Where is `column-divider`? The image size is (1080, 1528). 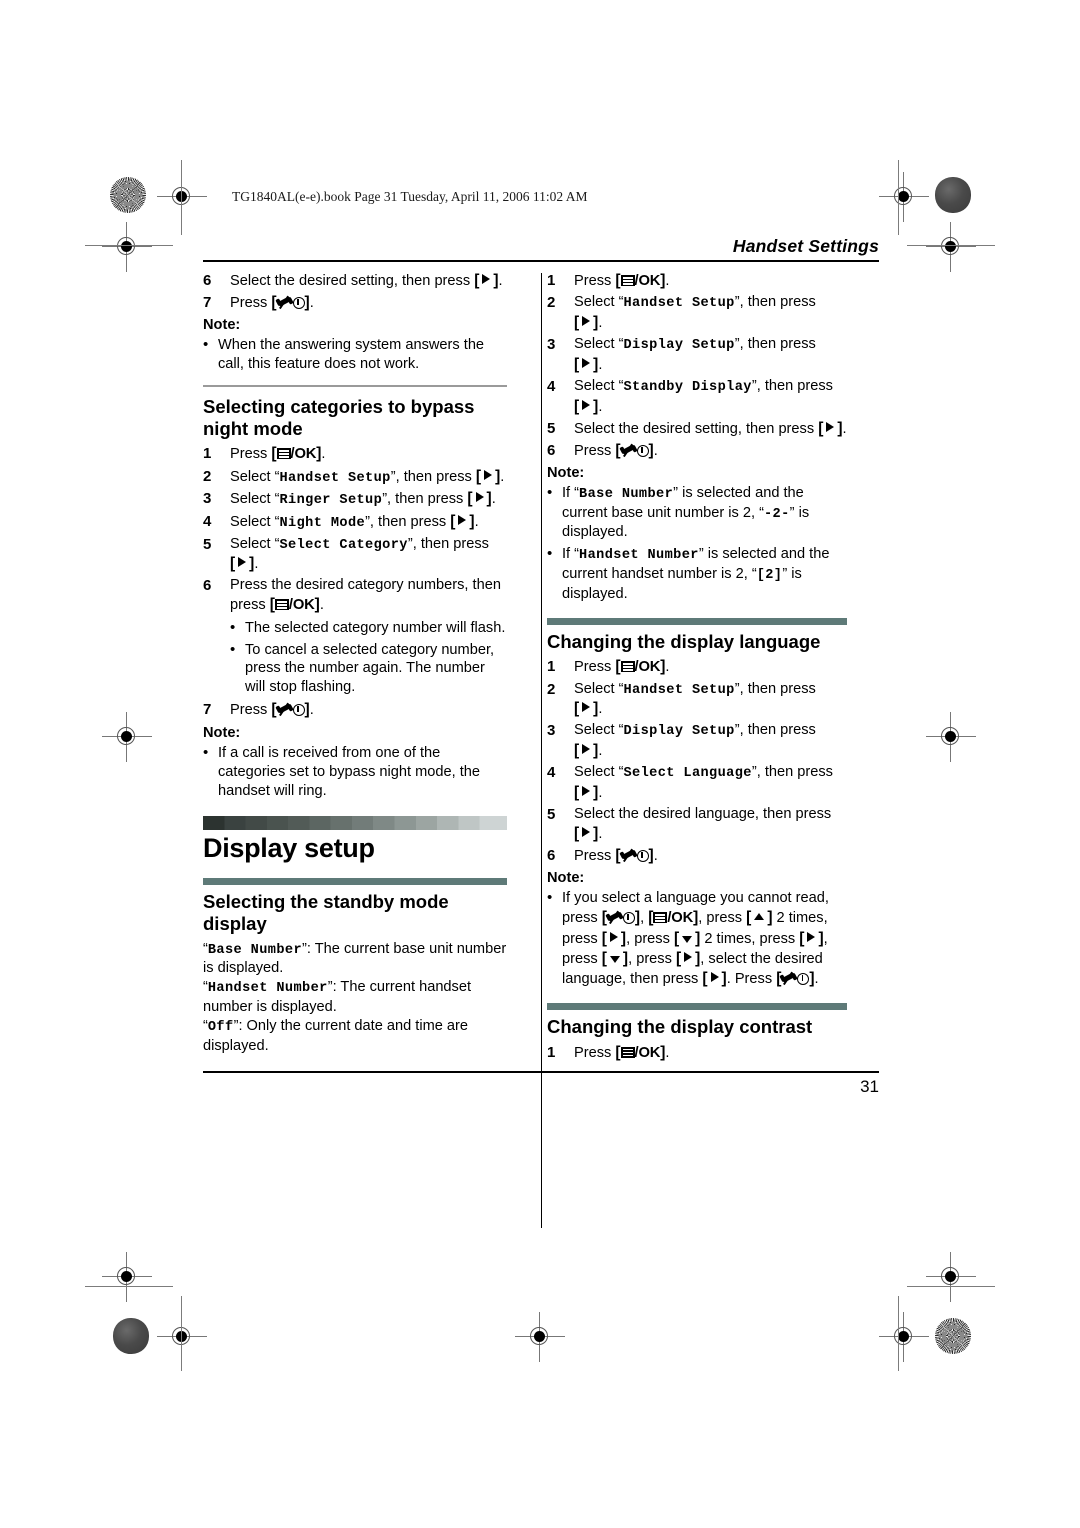
column-divider is located at coordinates (542, 751).